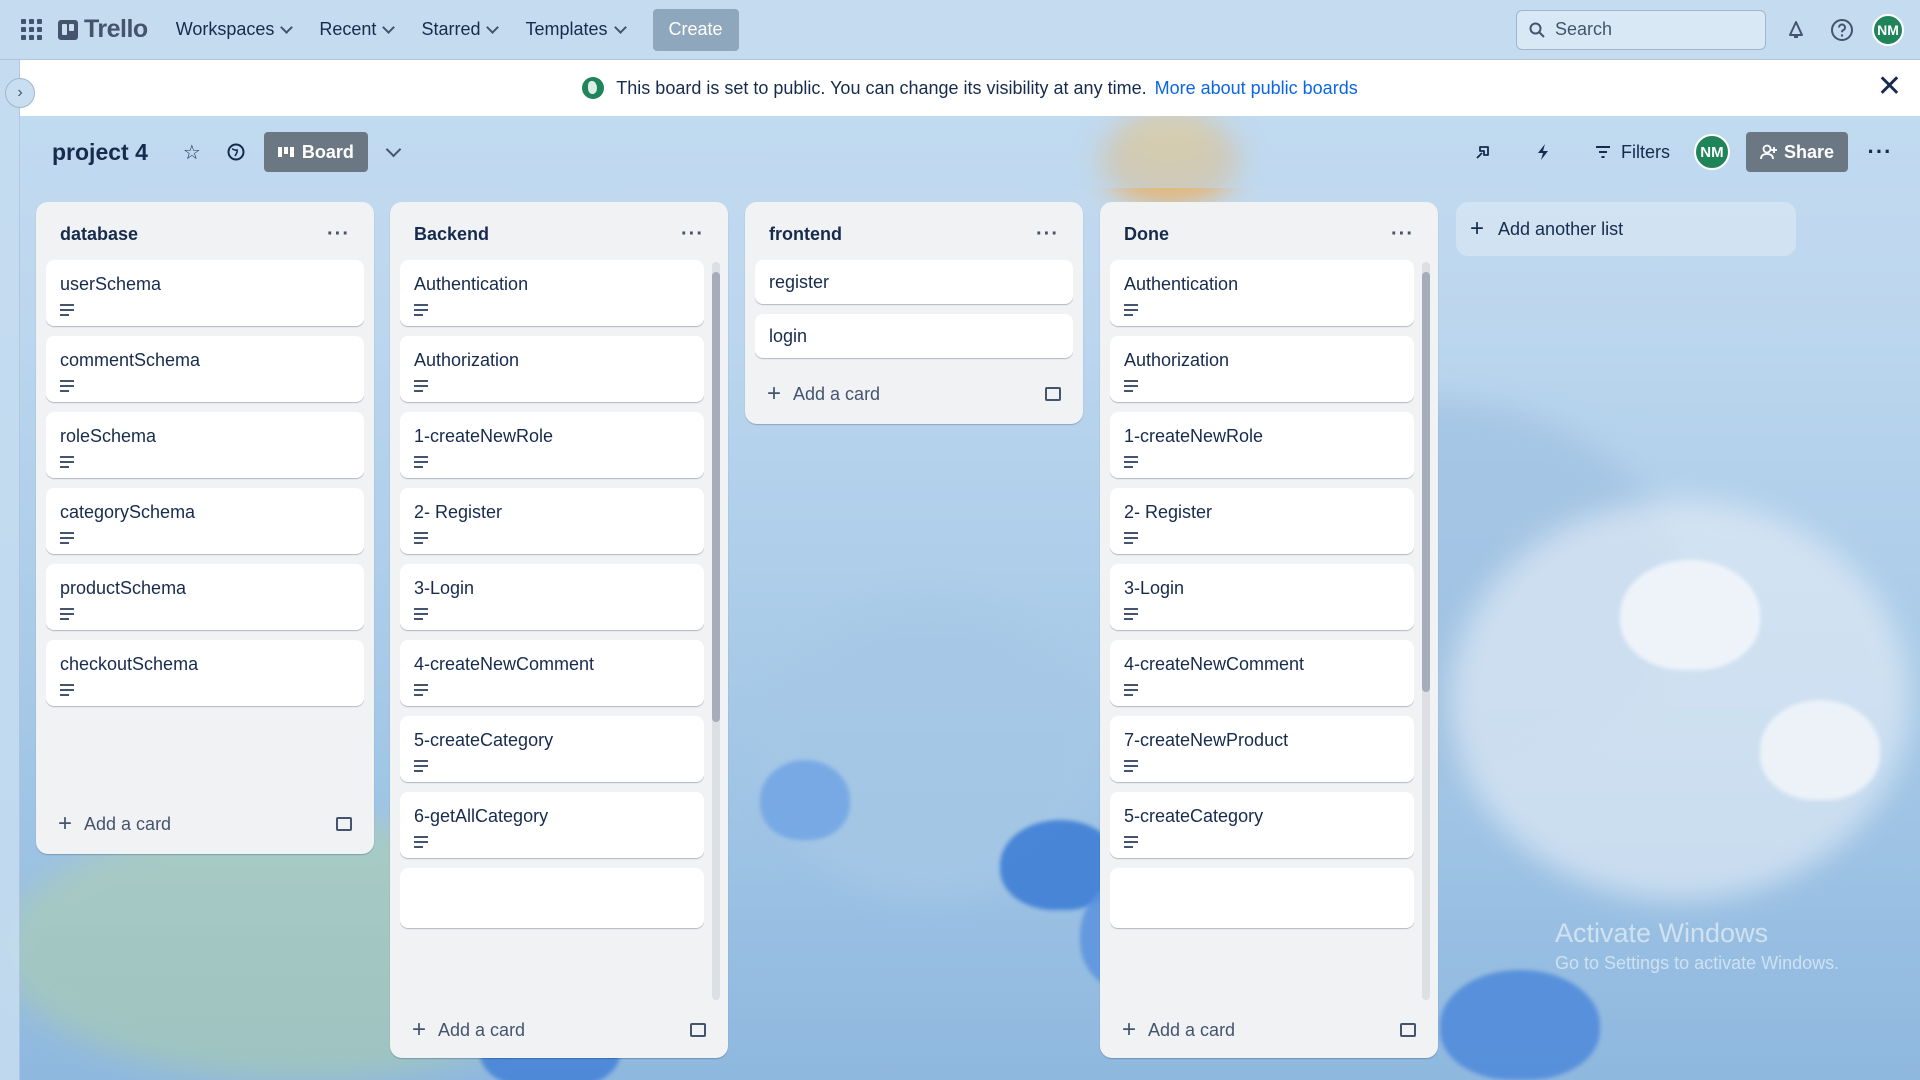 Image resolution: width=1920 pixels, height=1080 pixels. What do you see at coordinates (205, 597) in the screenshot?
I see `card: productSchema` at bounding box center [205, 597].